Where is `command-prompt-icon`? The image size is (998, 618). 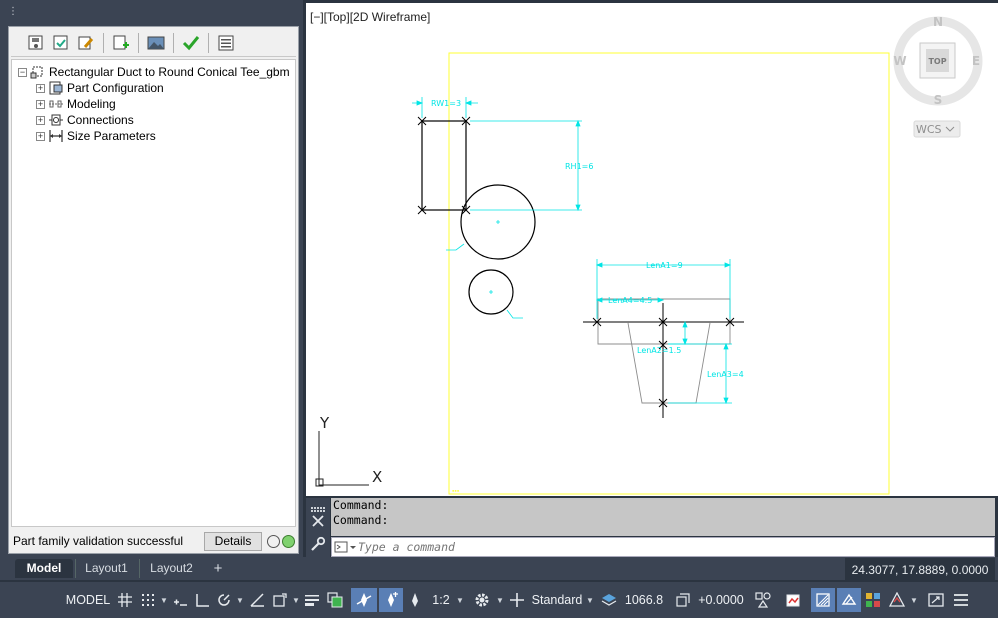 command-prompt-icon is located at coordinates (345, 547).